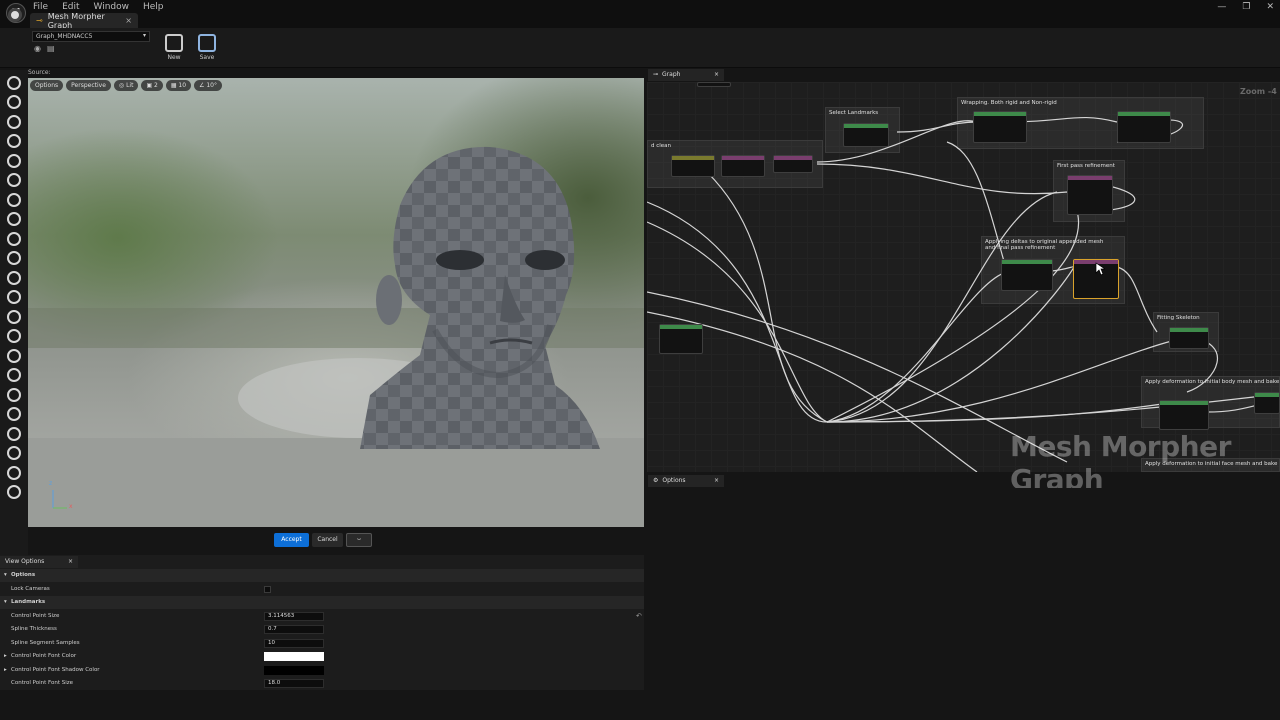 The width and height of the screenshot is (1280, 720). I want to click on cube-tool-icon, so click(14, 336).